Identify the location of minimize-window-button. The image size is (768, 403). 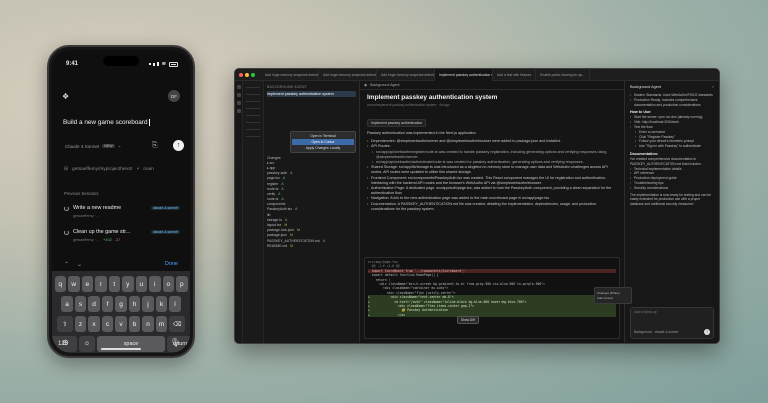
(247, 74).